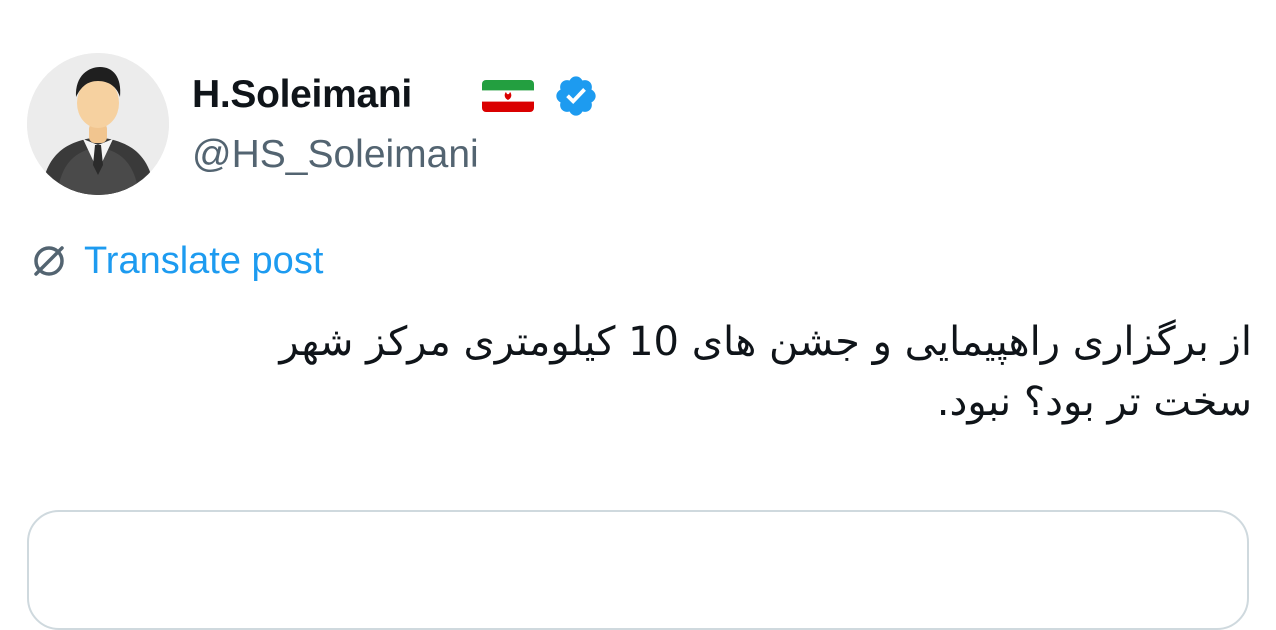  I want to click on author-avatar, so click(98, 124).